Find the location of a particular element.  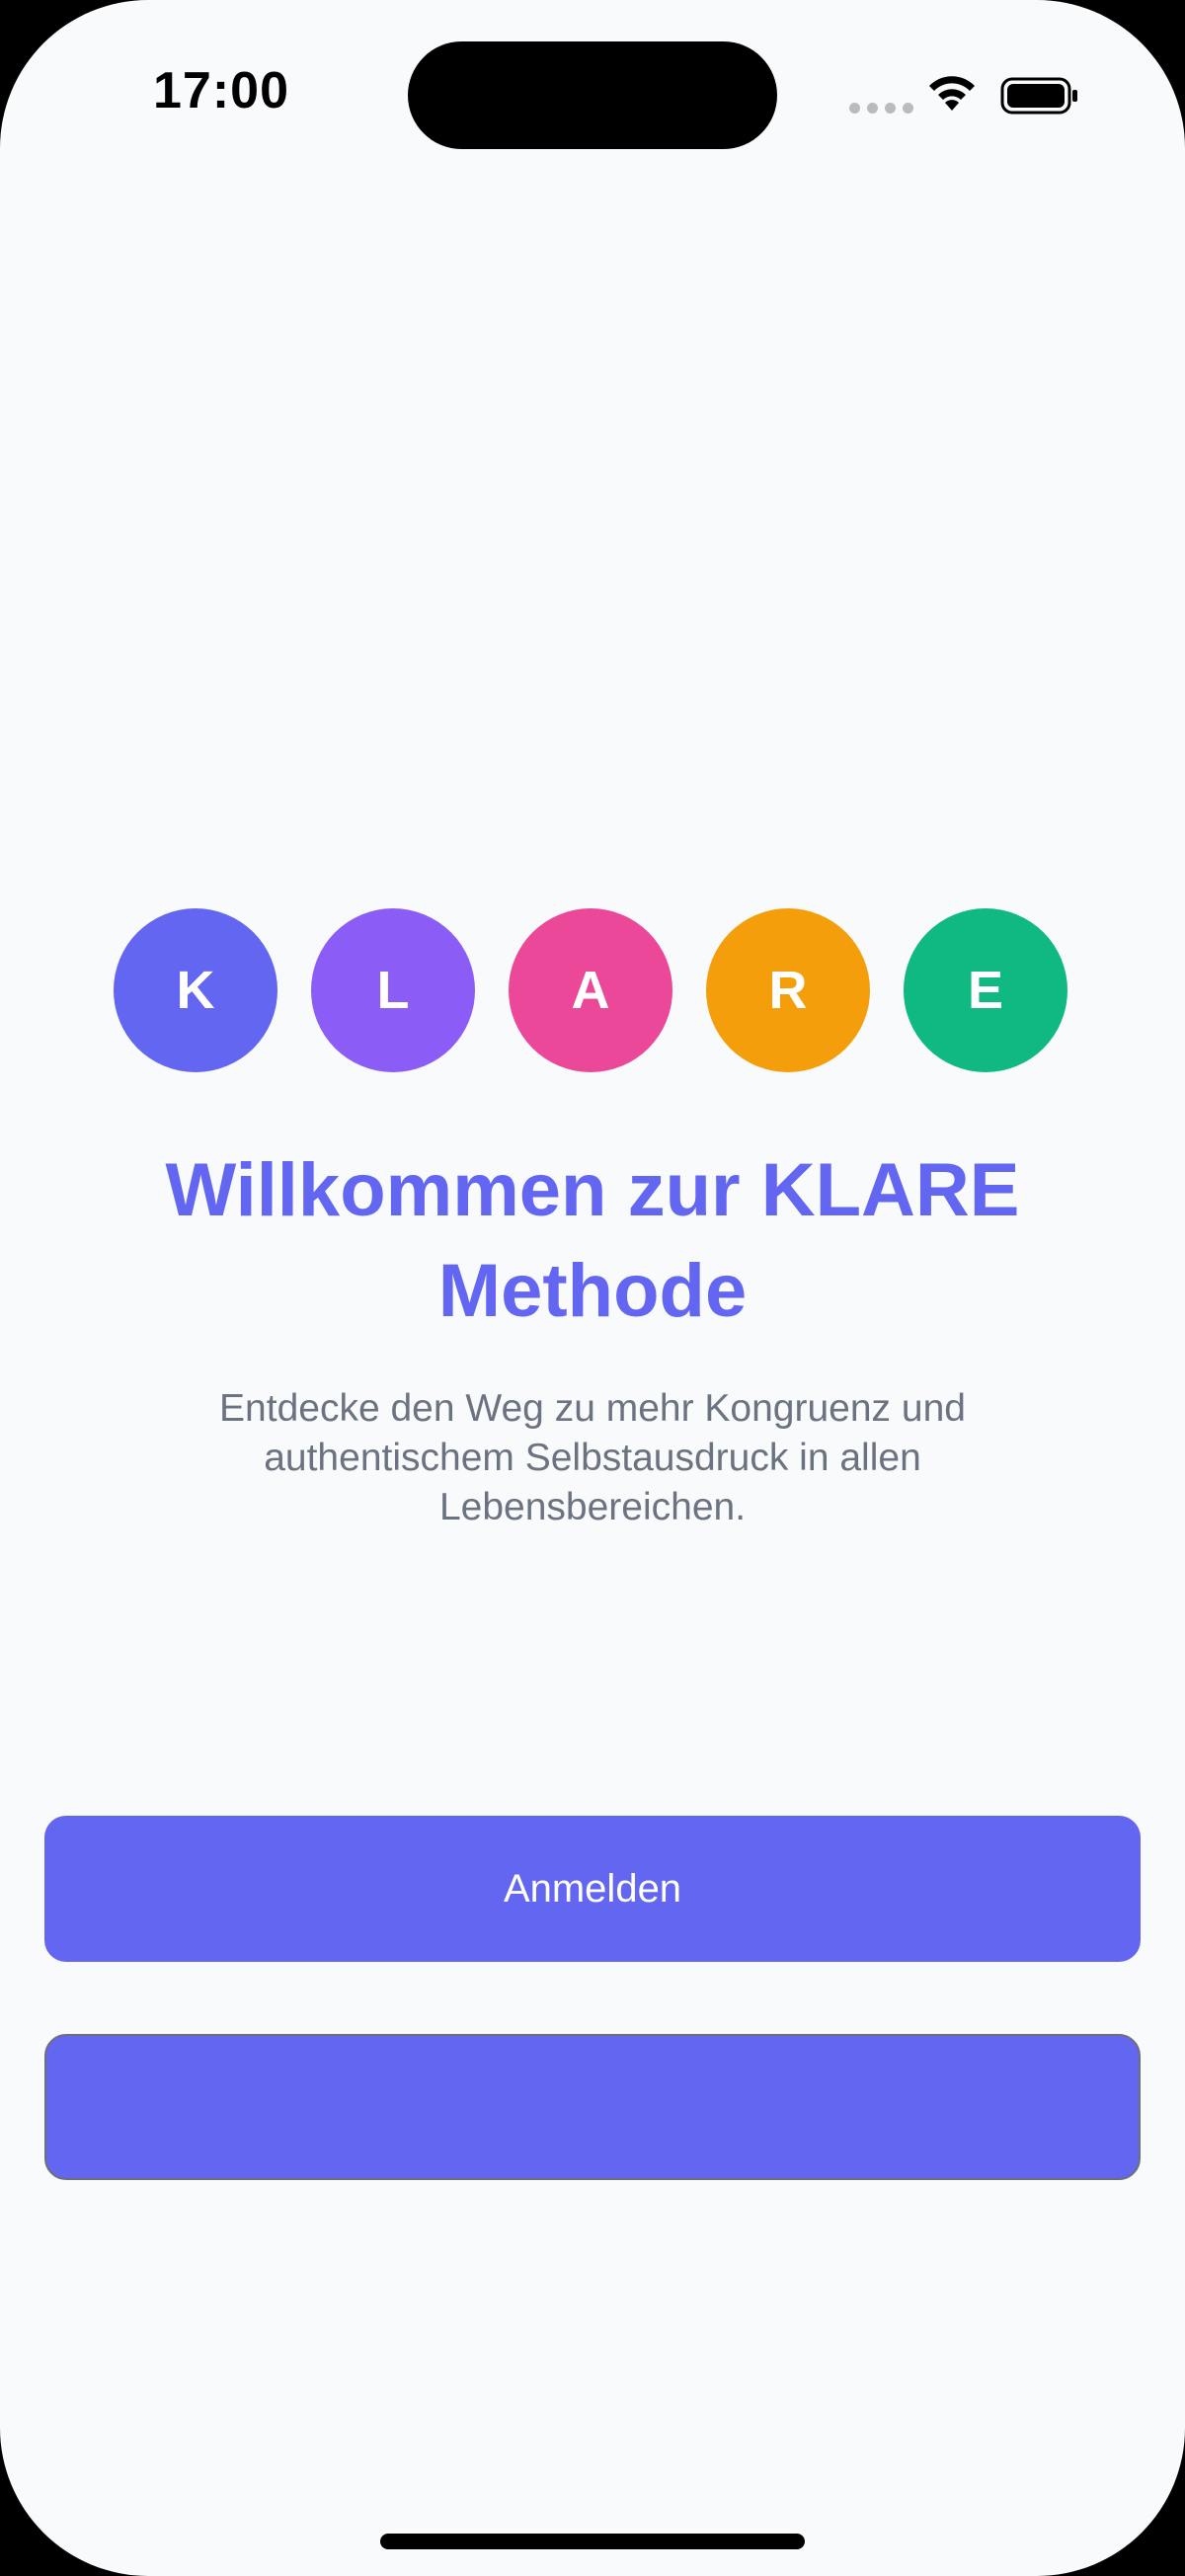

home-indicator is located at coordinates (592, 2541).